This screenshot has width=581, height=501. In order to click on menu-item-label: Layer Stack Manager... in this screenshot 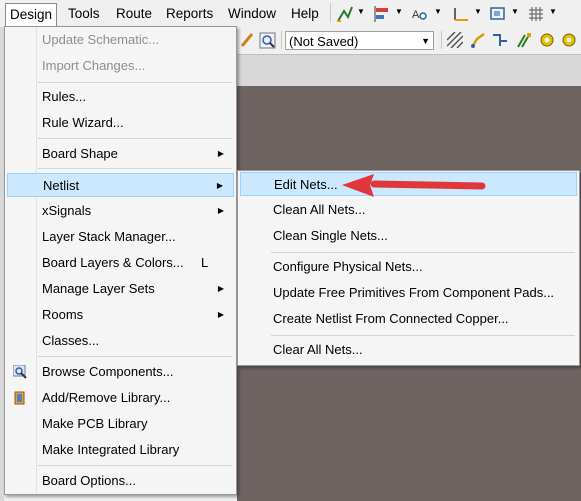, I will do `click(109, 236)`.